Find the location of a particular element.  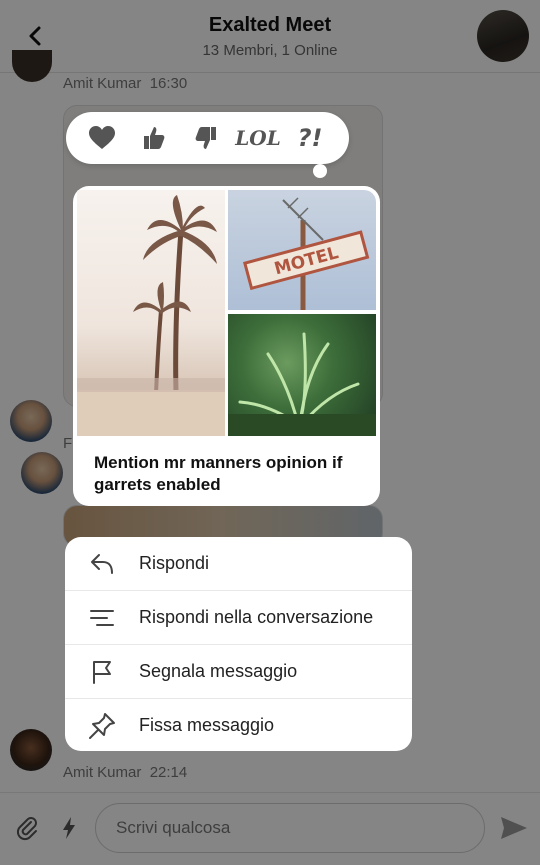

reply-icon is located at coordinates (102, 563).